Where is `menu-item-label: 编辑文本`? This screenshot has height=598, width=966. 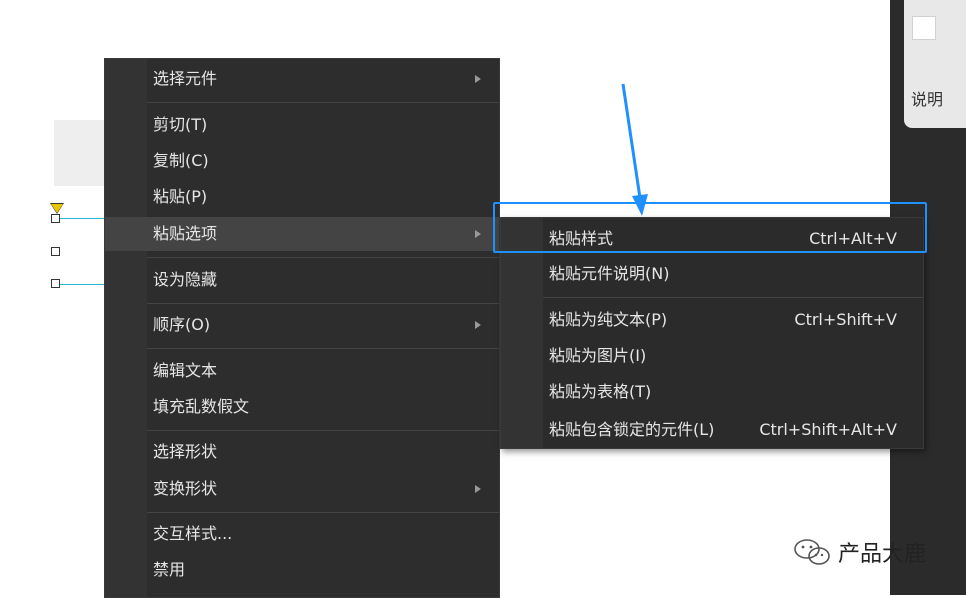 menu-item-label: 编辑文本 is located at coordinates (185, 370).